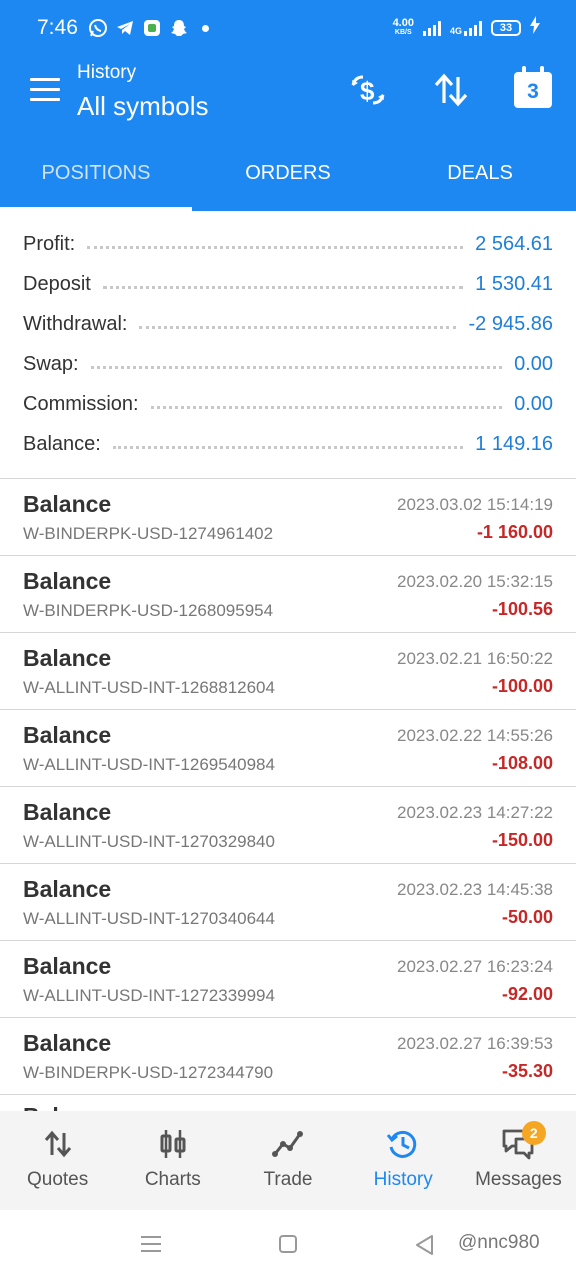 The height and width of the screenshot is (1280, 576). What do you see at coordinates (67, 1107) in the screenshot?
I see `deal-row-partial: Balance` at bounding box center [67, 1107].